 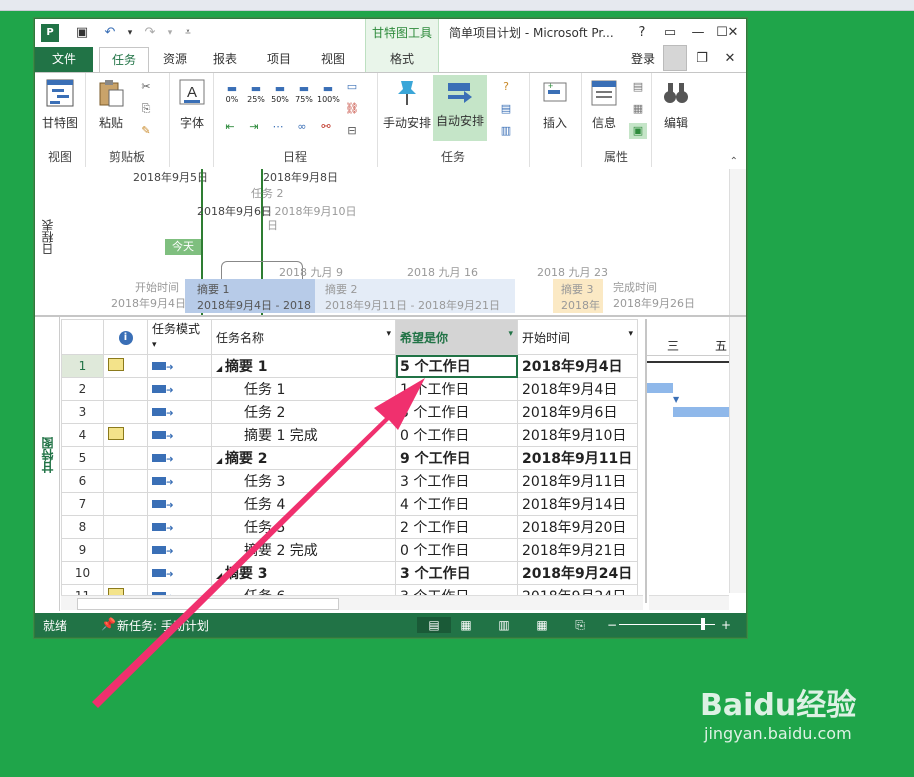 I want to click on table-row: 5 ➜ ◢ 摘要 29 个工作日 2018年9月11日, so click(x=349, y=458).